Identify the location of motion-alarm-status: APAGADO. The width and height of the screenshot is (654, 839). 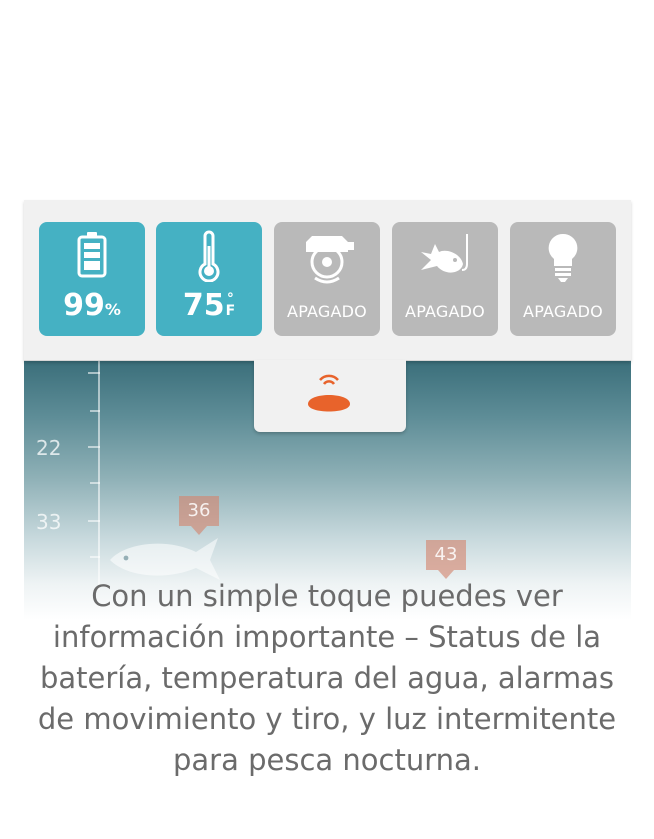
(327, 311).